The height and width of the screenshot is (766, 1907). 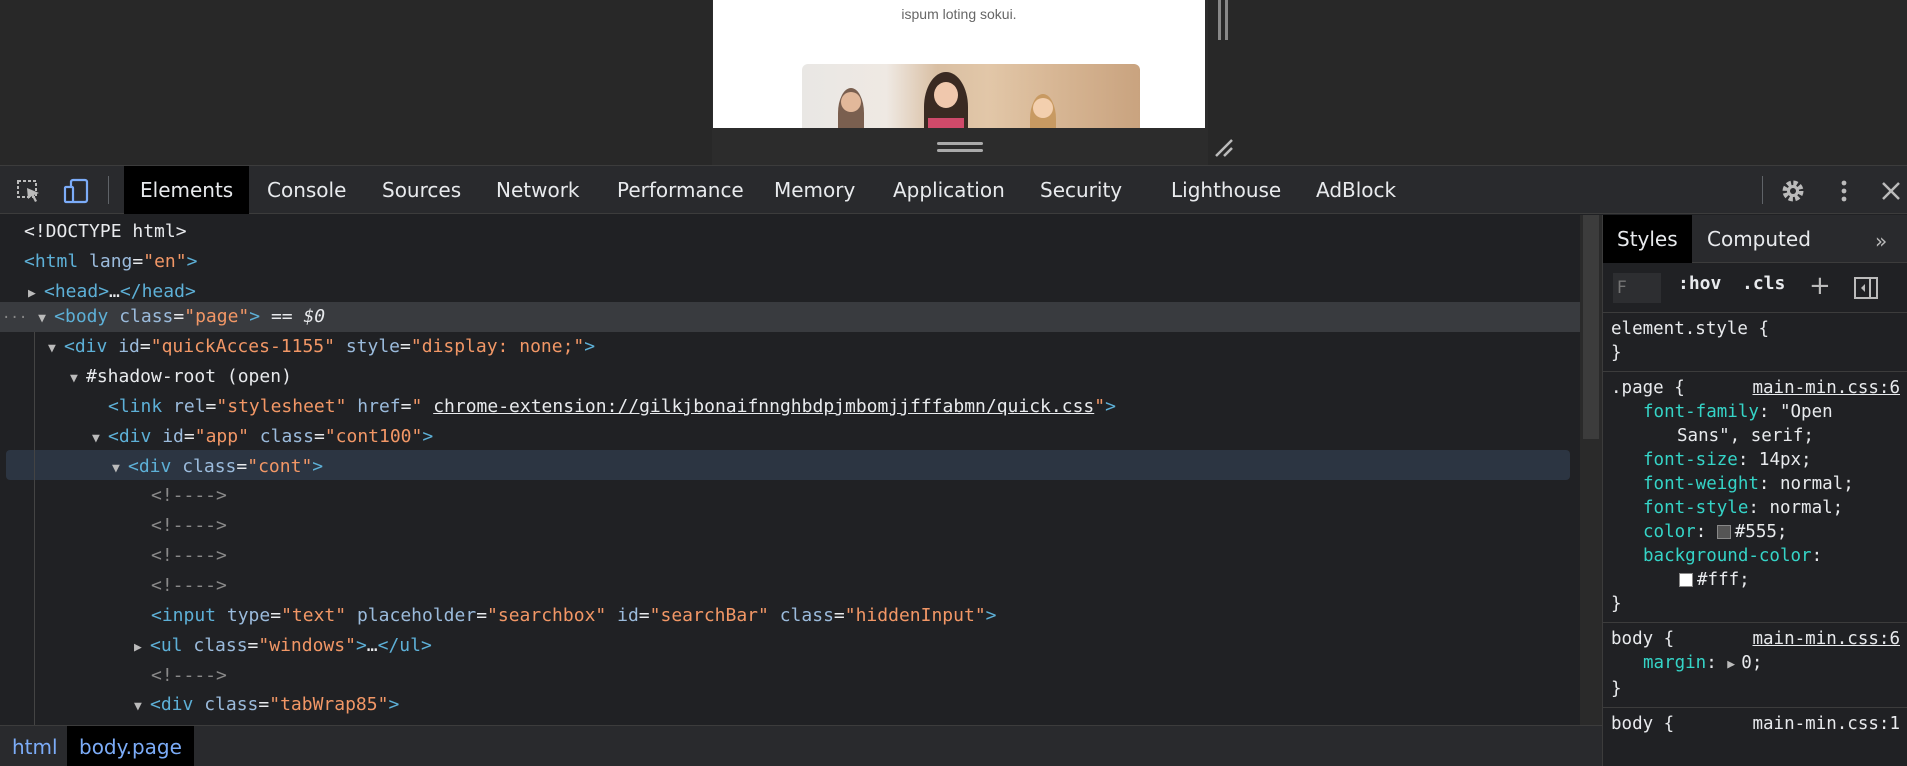 What do you see at coordinates (949, 190) in the screenshot?
I see `tab-application: Application` at bounding box center [949, 190].